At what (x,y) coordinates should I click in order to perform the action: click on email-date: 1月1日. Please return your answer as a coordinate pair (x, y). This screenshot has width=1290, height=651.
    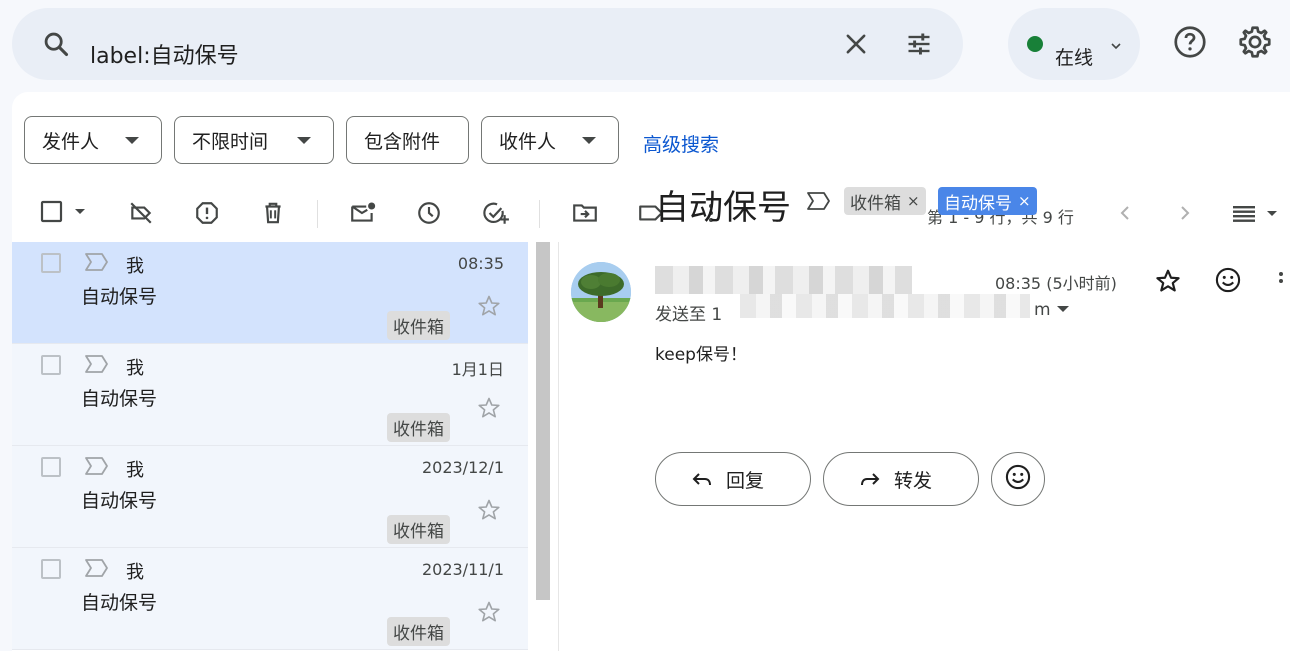
    Looking at the image, I should click on (477, 369).